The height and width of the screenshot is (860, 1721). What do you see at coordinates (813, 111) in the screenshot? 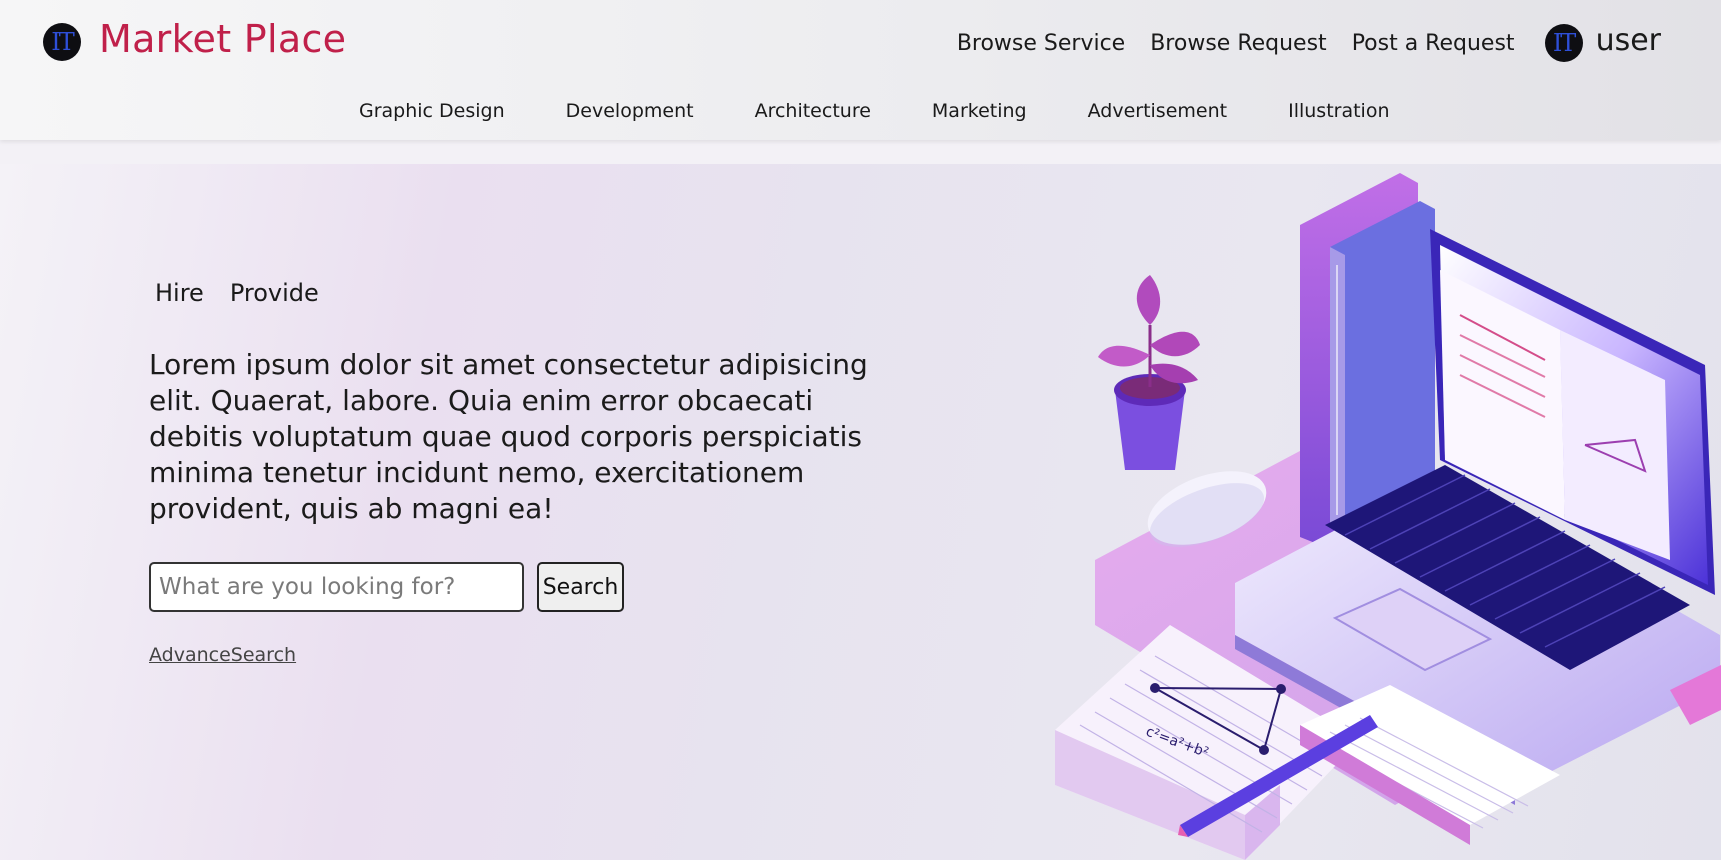
I see `category-architecture: Architecture` at bounding box center [813, 111].